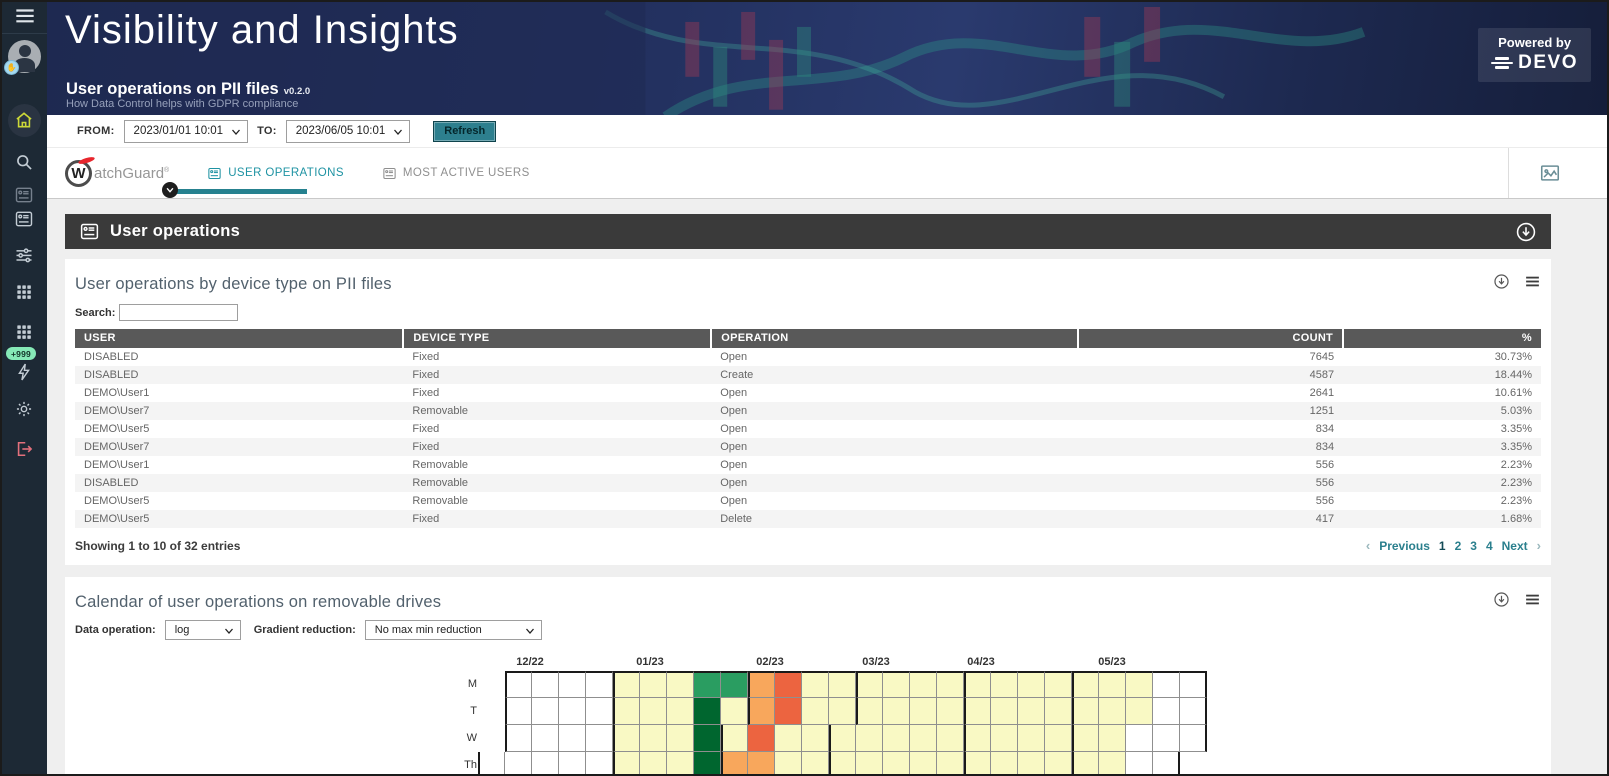 The image size is (1609, 776). I want to click on data-operation-select: log, so click(202, 630).